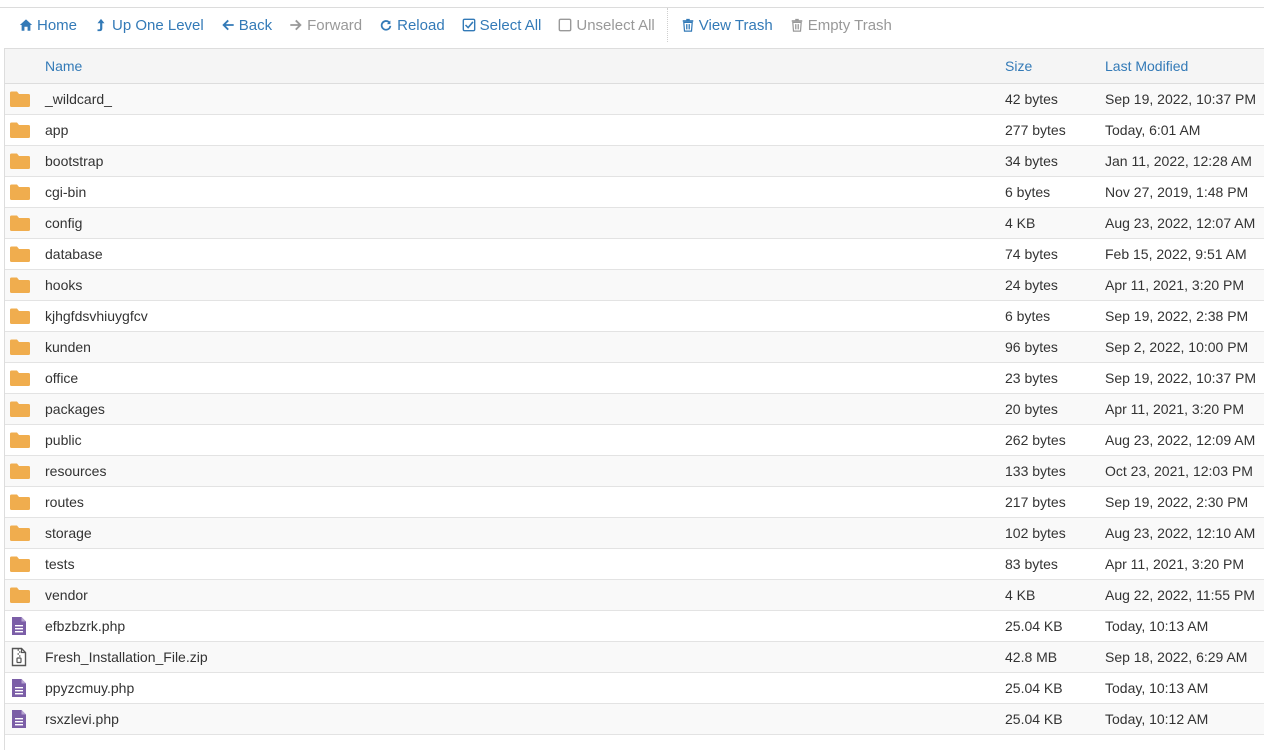 Image resolution: width=1264 pixels, height=750 pixels. Describe the element at coordinates (525, 223) in the screenshot. I see `file-name: config` at that location.